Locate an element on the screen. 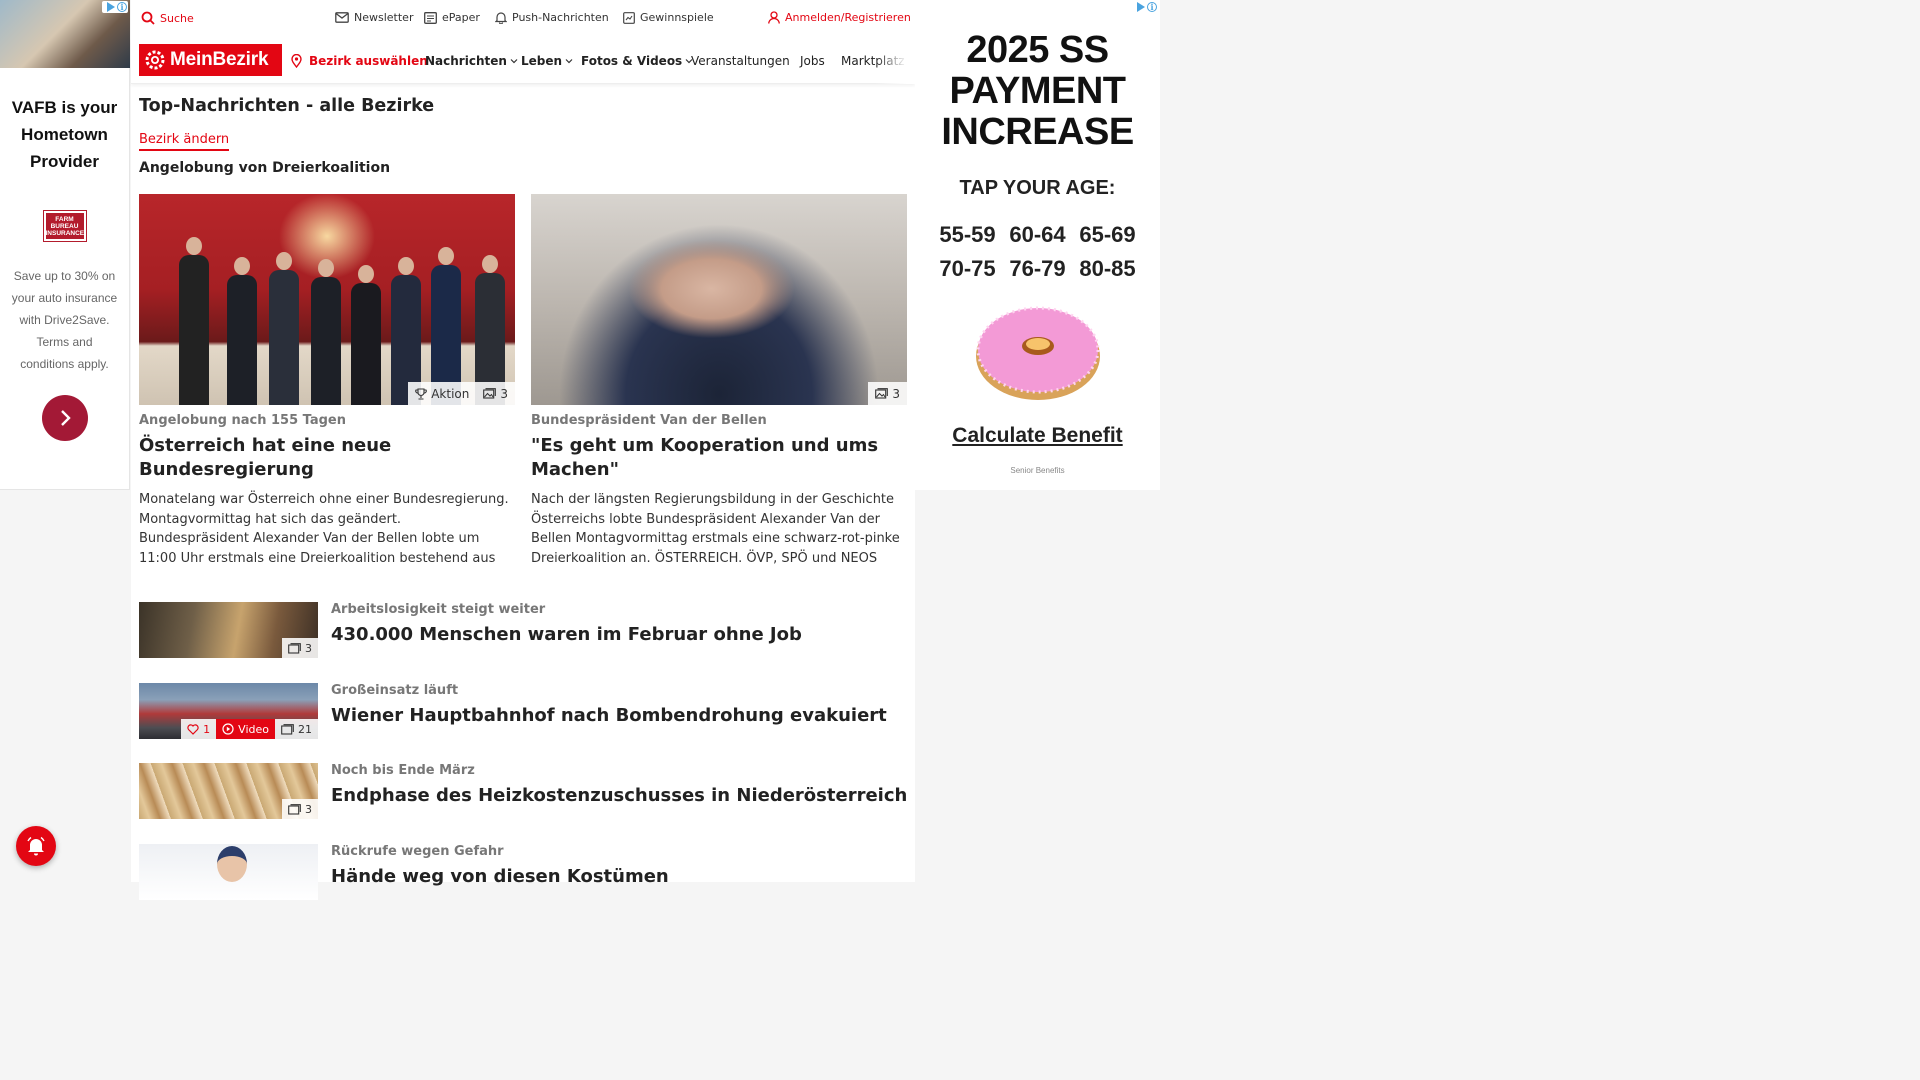 The height and width of the screenshot is (1080, 1920). article-thumbnail is located at coordinates (228, 872).